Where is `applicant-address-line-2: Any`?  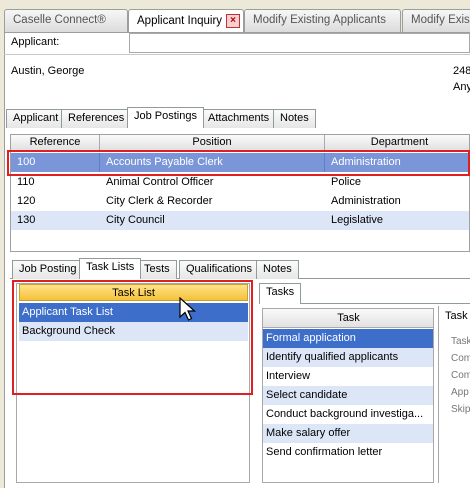 applicant-address-line-2: Any is located at coordinates (461, 87).